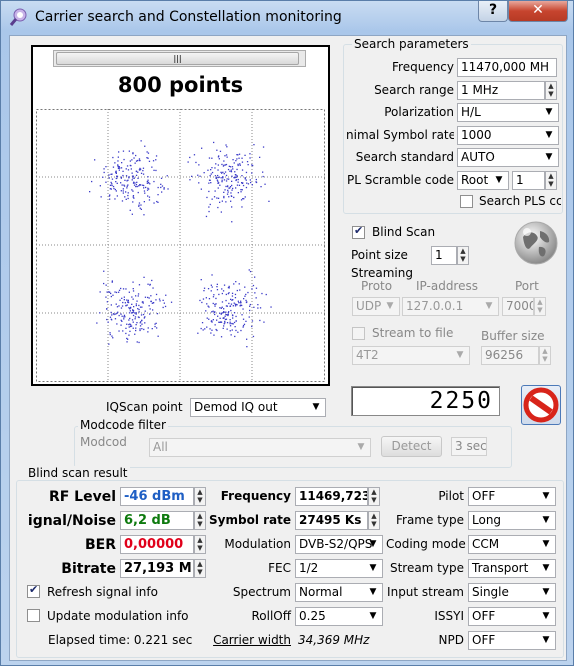 The image size is (574, 666). Describe the element at coordinates (466, 201) in the screenshot. I see `search-pls-checkbox` at that location.